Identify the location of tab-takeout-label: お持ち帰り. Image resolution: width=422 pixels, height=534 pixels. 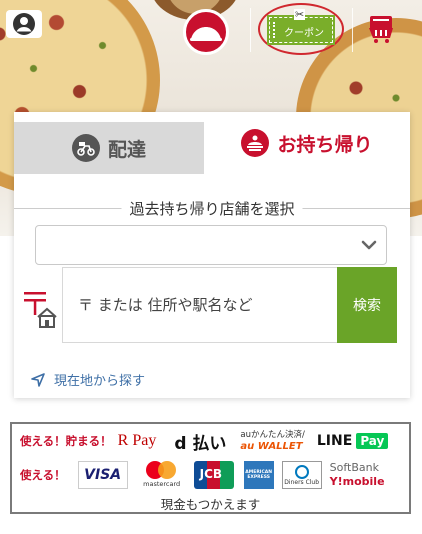
(325, 144).